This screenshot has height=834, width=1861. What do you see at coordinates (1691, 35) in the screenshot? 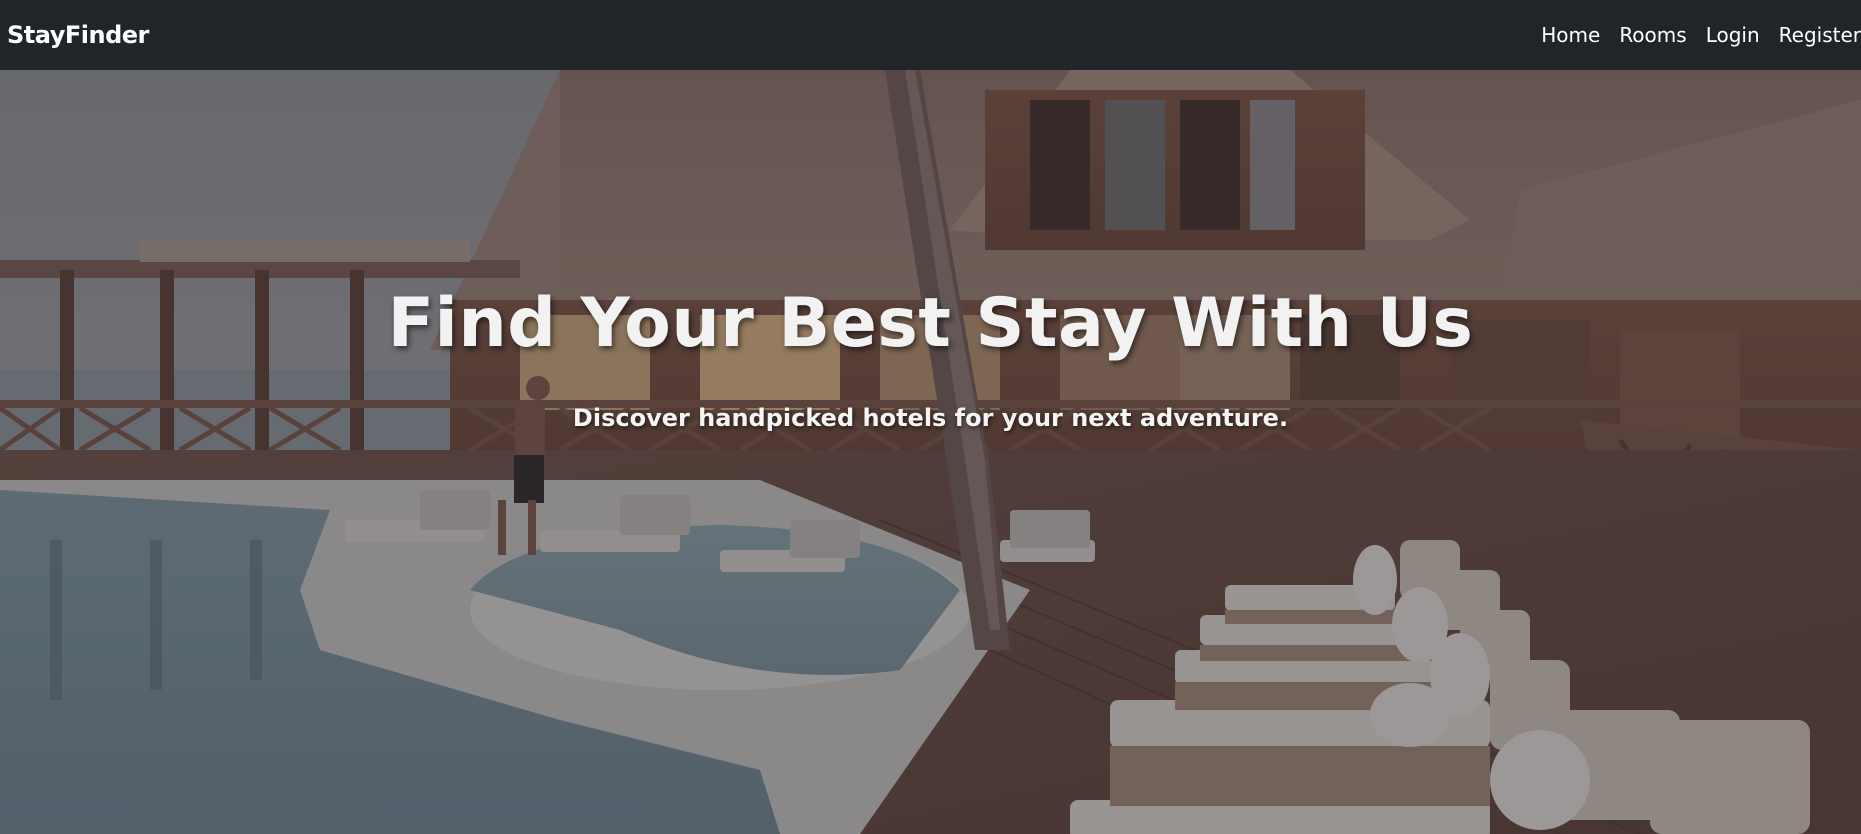
I see `nav-links: Home Rooms Login Register` at bounding box center [1691, 35].